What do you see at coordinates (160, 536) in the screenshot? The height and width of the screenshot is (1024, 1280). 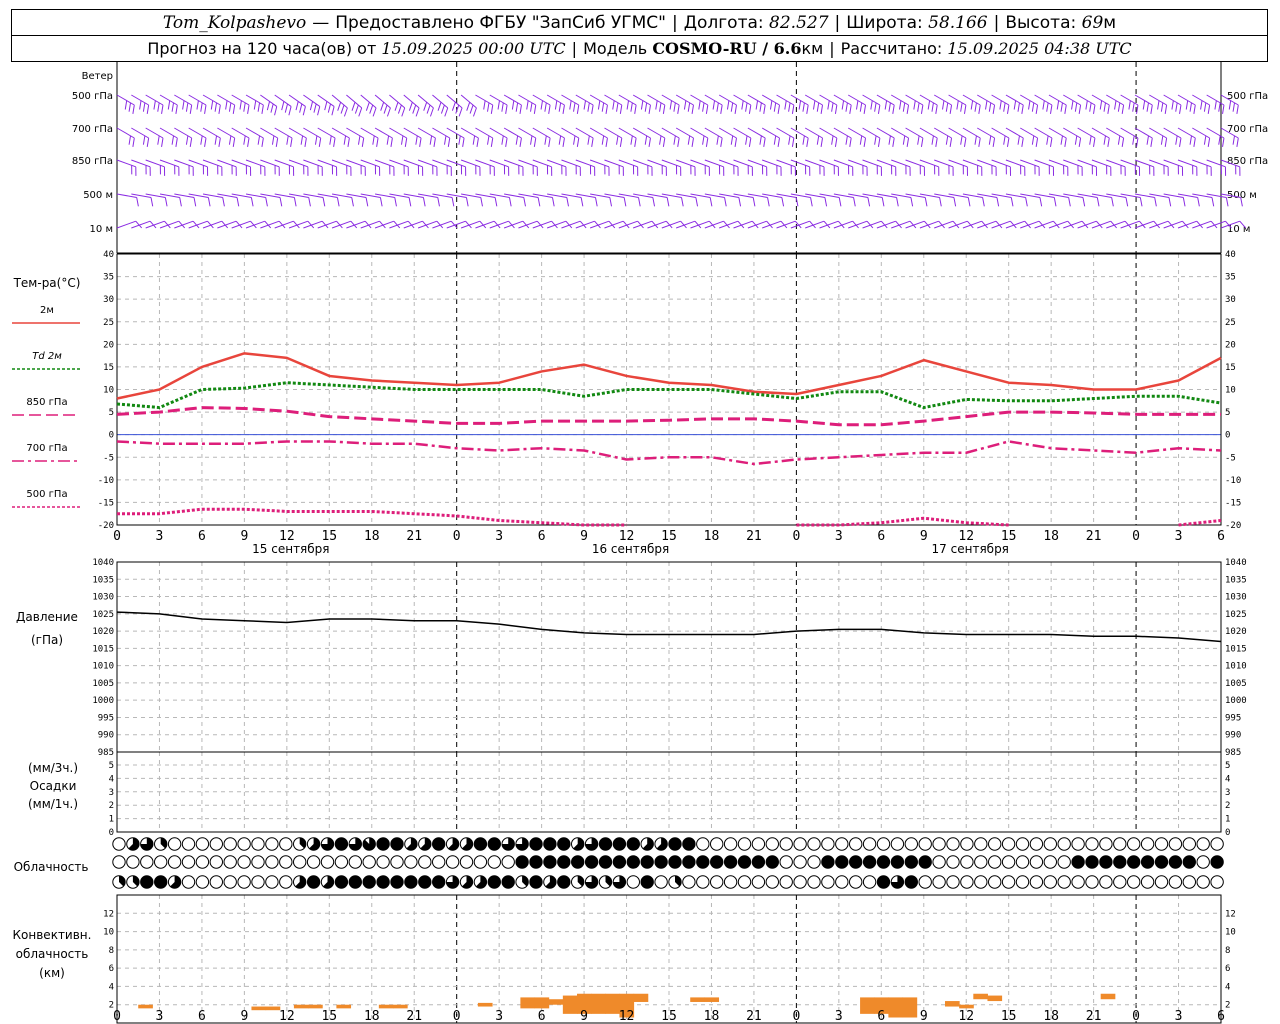 I see `temp-hour-tick: 3` at bounding box center [160, 536].